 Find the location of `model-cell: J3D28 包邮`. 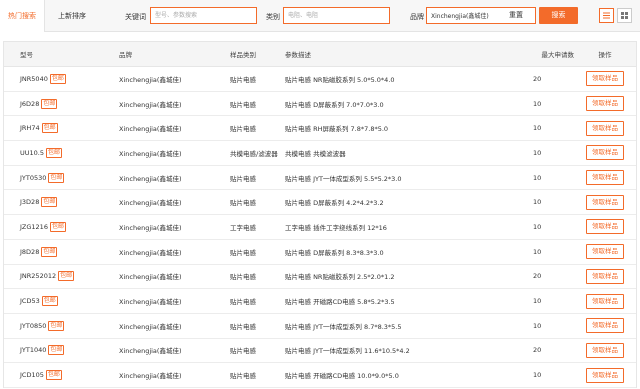

model-cell: J3D28 包邮 is located at coordinates (39, 202).